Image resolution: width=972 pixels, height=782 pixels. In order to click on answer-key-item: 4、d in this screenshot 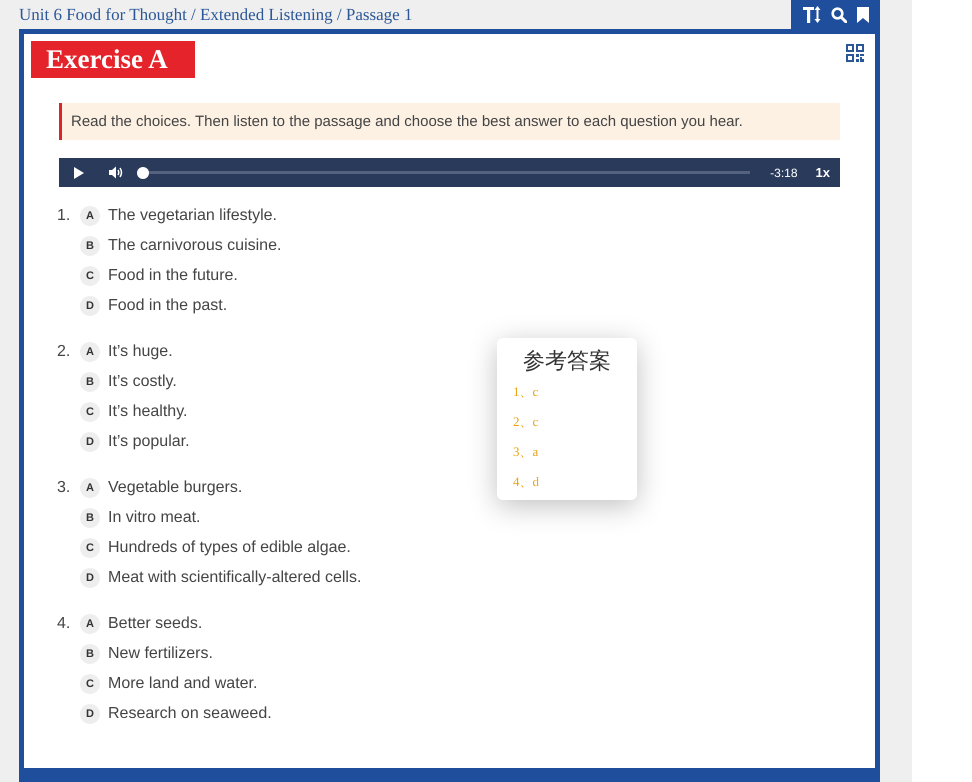, I will do `click(526, 482)`.